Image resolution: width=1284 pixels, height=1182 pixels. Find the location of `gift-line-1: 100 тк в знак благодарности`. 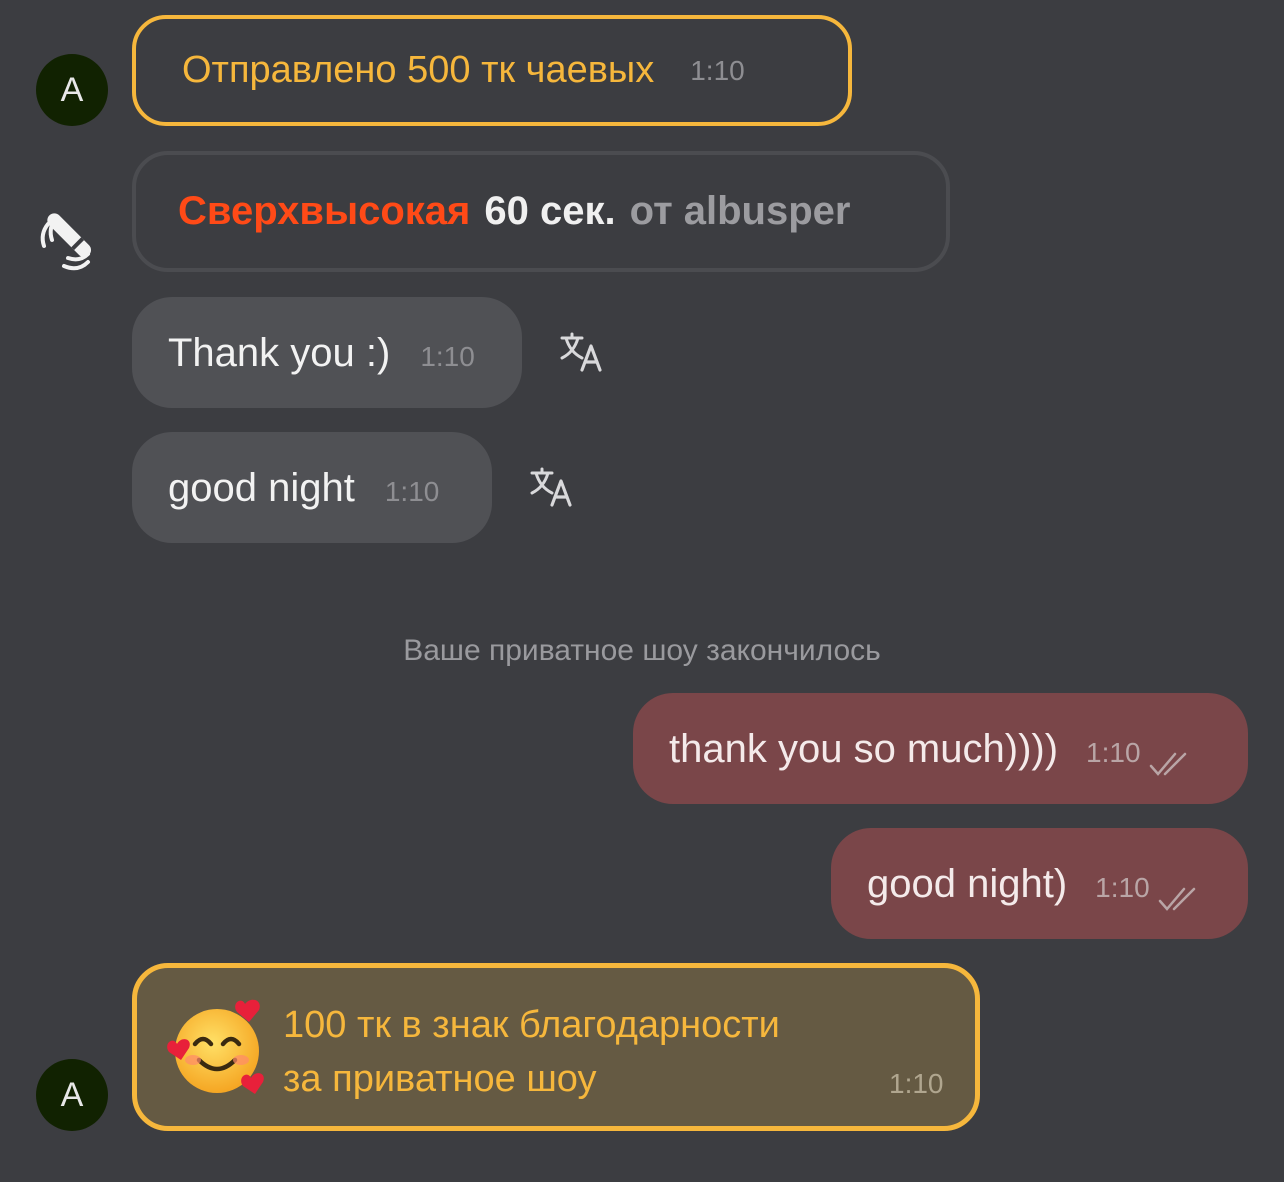

gift-line-1: 100 тк в знак благодарности is located at coordinates (531, 1025).